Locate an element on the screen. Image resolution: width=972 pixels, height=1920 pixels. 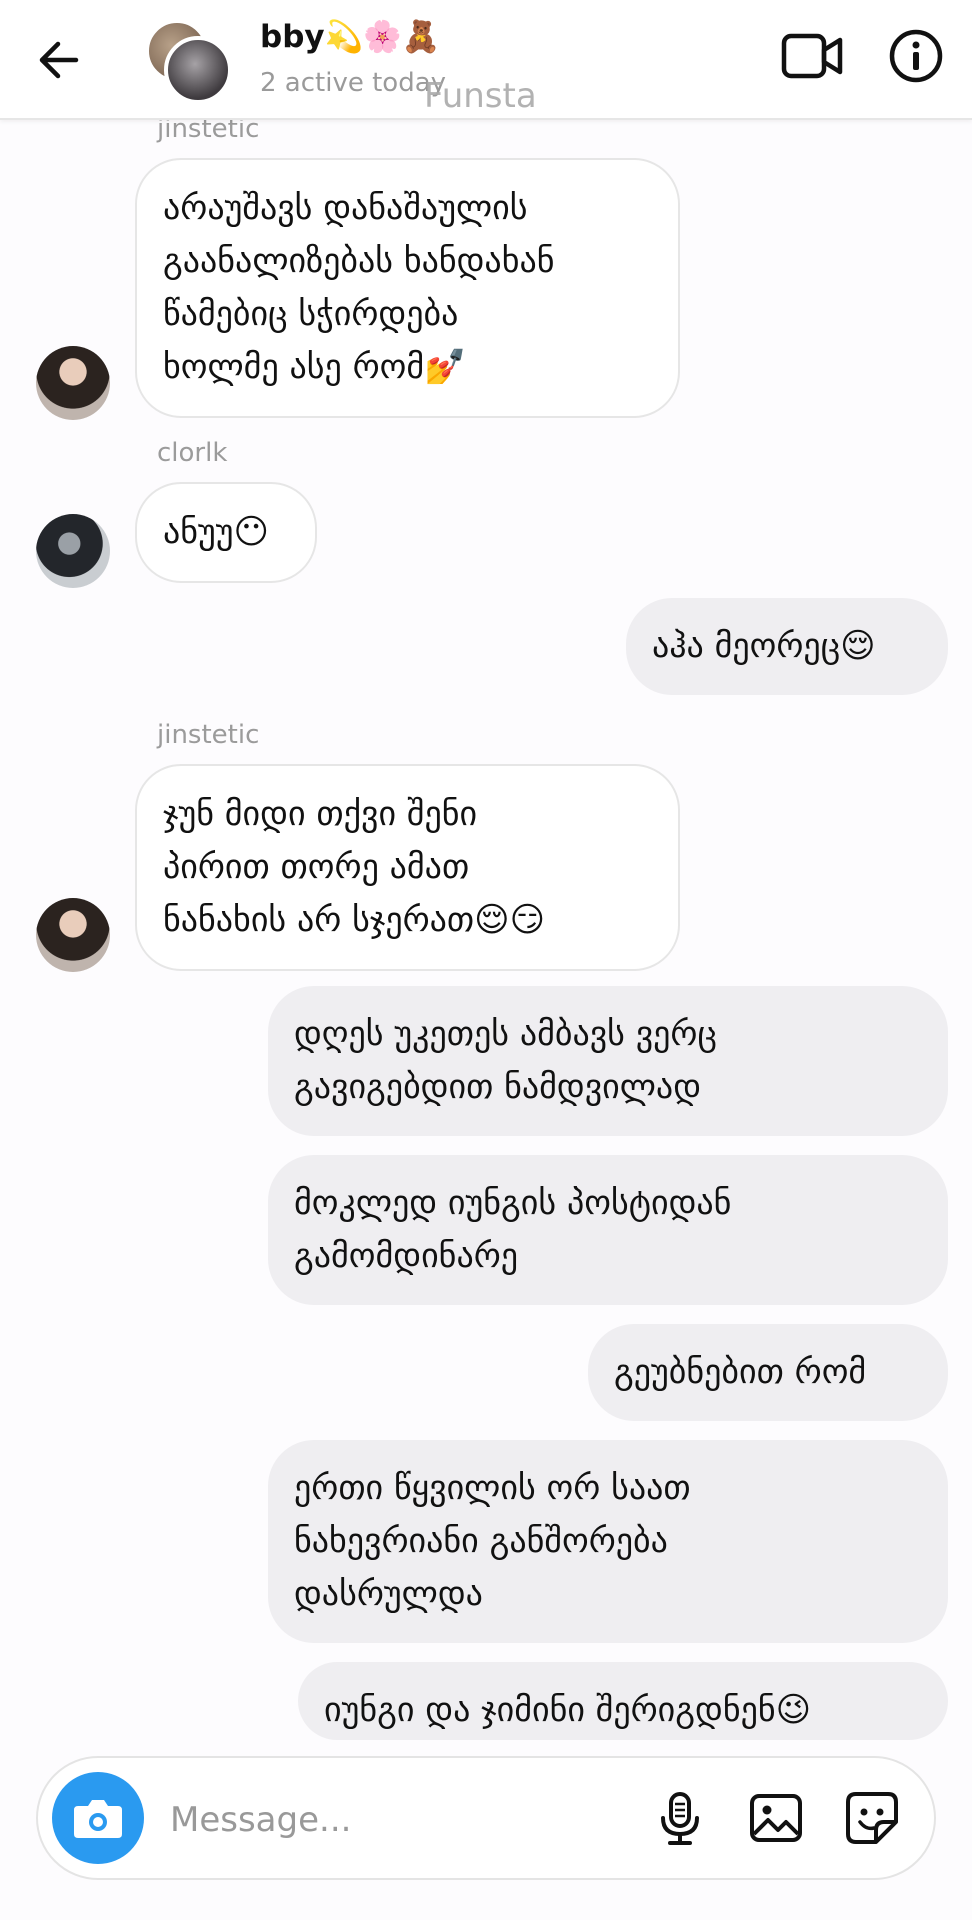
camera-button is located at coordinates (98, 1818).